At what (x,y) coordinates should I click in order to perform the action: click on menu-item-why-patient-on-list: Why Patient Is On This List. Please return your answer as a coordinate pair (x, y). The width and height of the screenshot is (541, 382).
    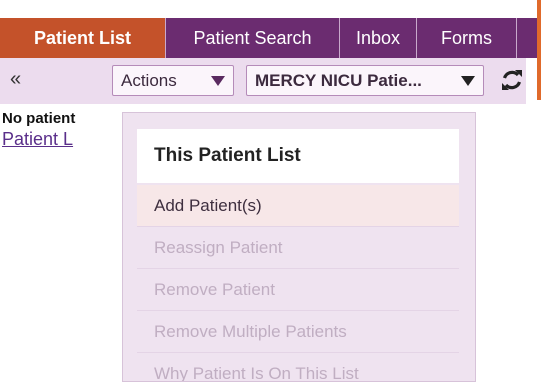
    Looking at the image, I should click on (298, 367).